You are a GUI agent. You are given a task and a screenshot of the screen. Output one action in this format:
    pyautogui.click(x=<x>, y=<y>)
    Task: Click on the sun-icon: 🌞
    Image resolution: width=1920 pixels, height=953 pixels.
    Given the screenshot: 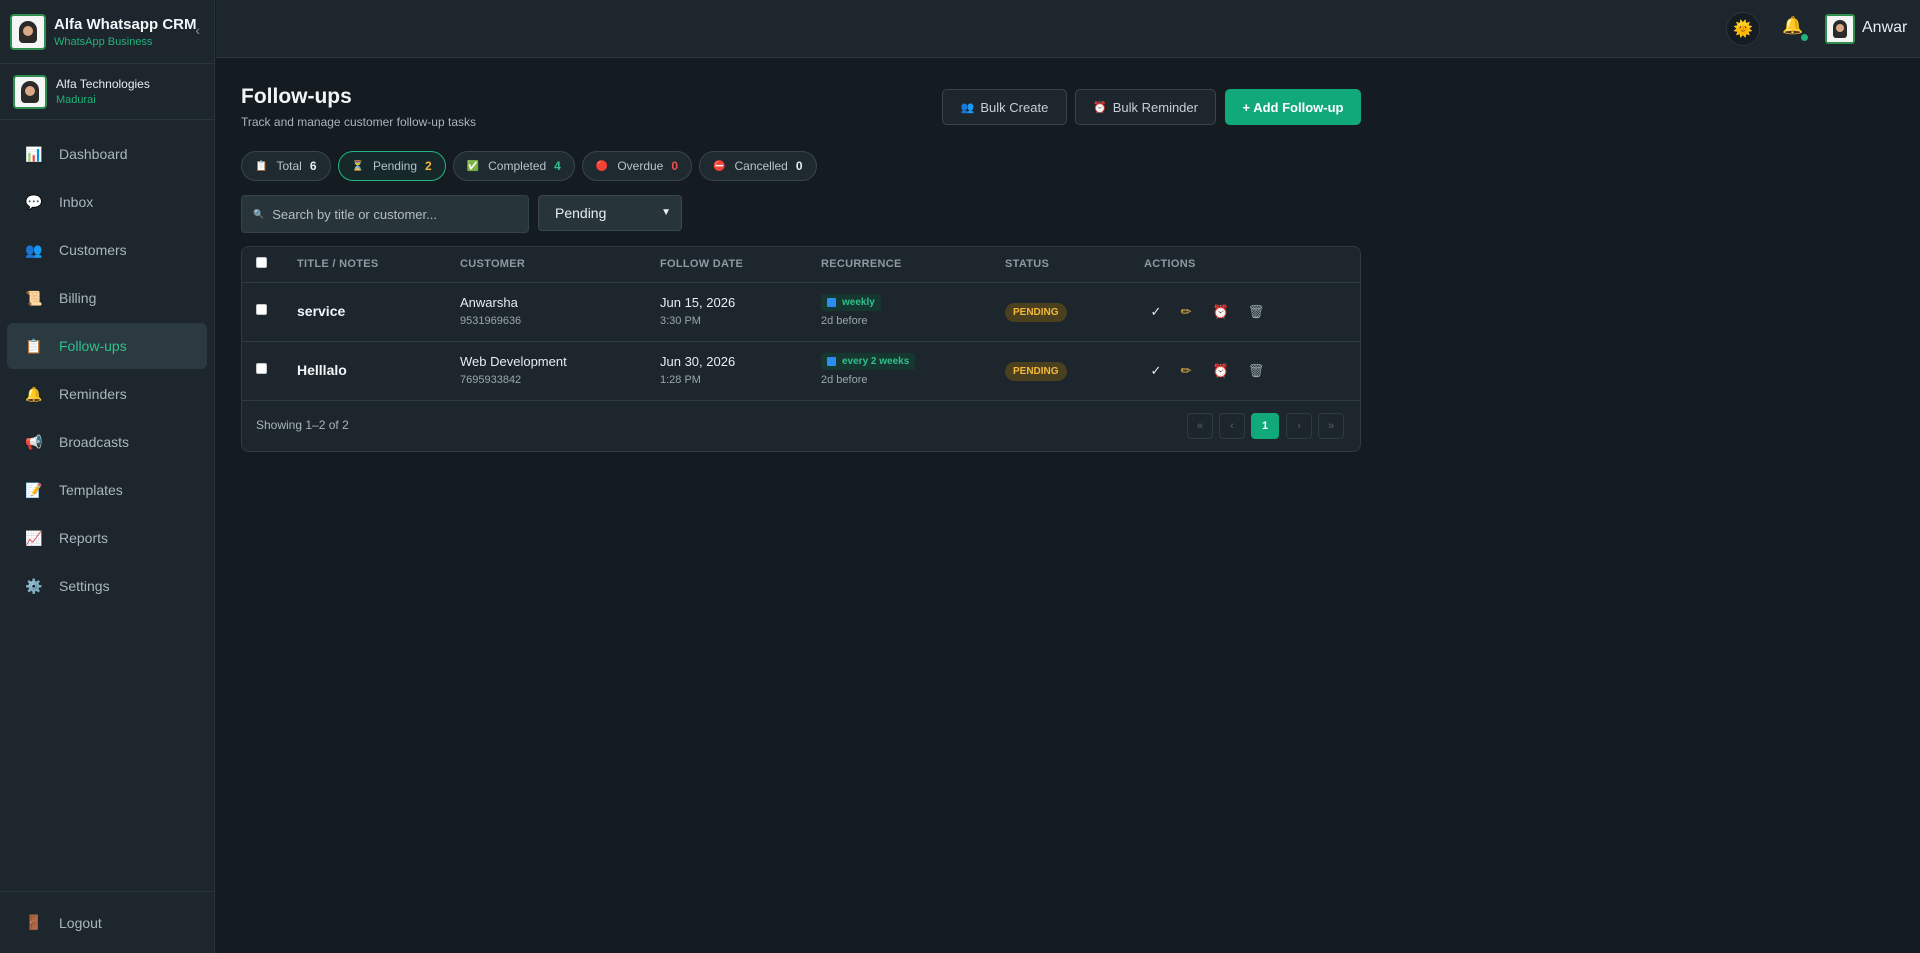 What is the action you would take?
    pyautogui.click(x=1743, y=29)
    